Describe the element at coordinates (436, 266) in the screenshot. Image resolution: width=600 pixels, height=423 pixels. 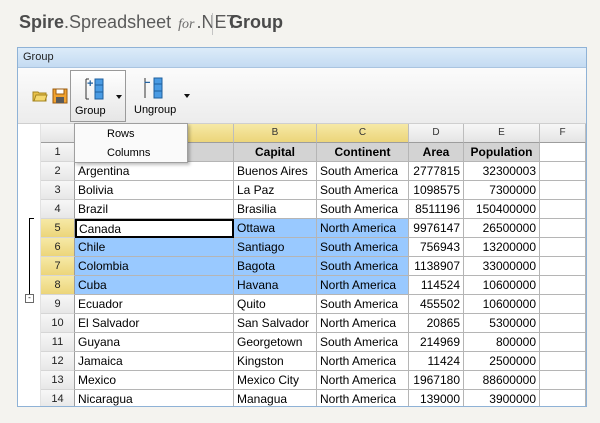
I see `table-cell: 1138907` at that location.